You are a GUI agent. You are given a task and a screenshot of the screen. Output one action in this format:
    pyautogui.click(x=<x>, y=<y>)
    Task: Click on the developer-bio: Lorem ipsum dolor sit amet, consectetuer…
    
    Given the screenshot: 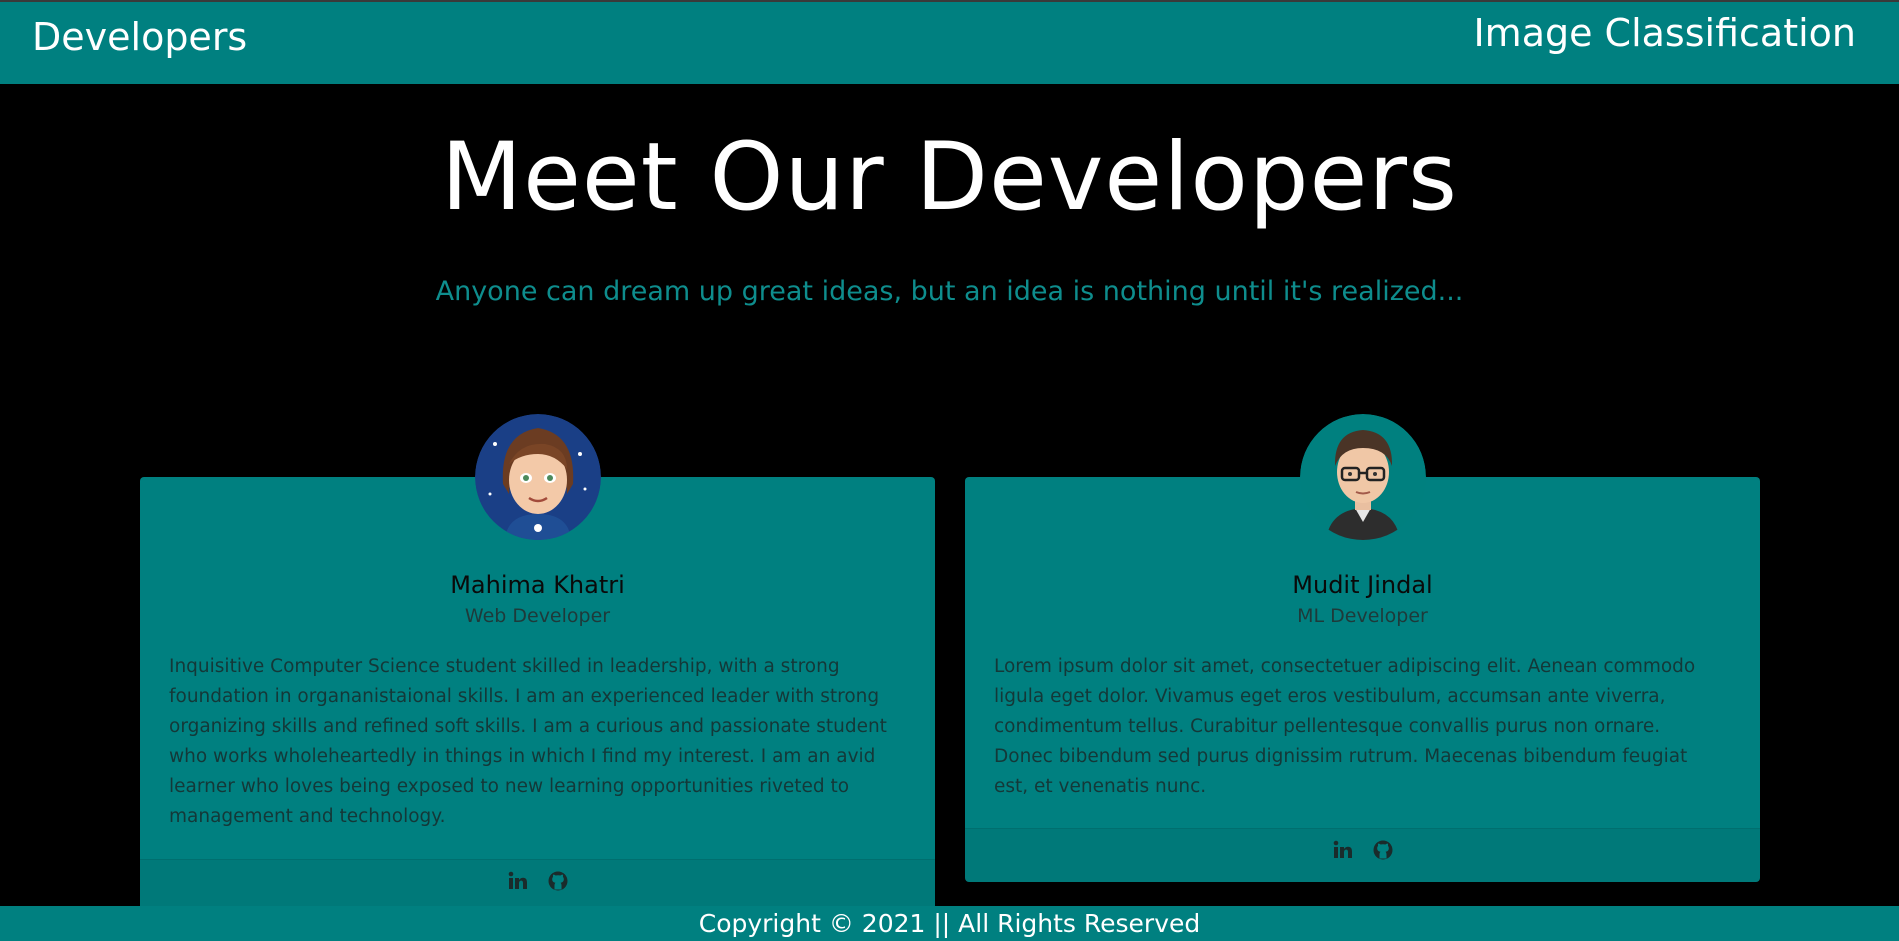 What is the action you would take?
    pyautogui.click(x=1345, y=726)
    